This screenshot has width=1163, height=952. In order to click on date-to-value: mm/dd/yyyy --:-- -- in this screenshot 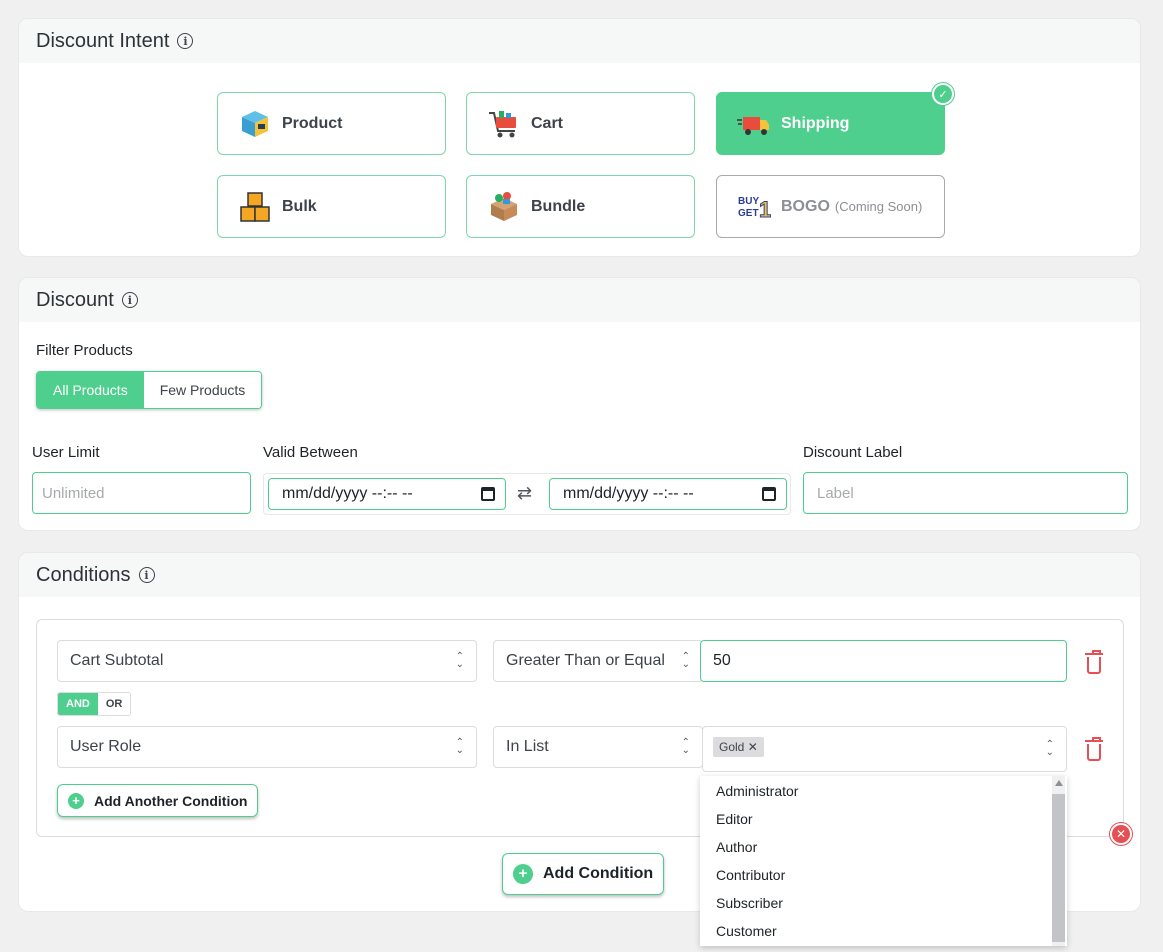, I will do `click(628, 493)`.